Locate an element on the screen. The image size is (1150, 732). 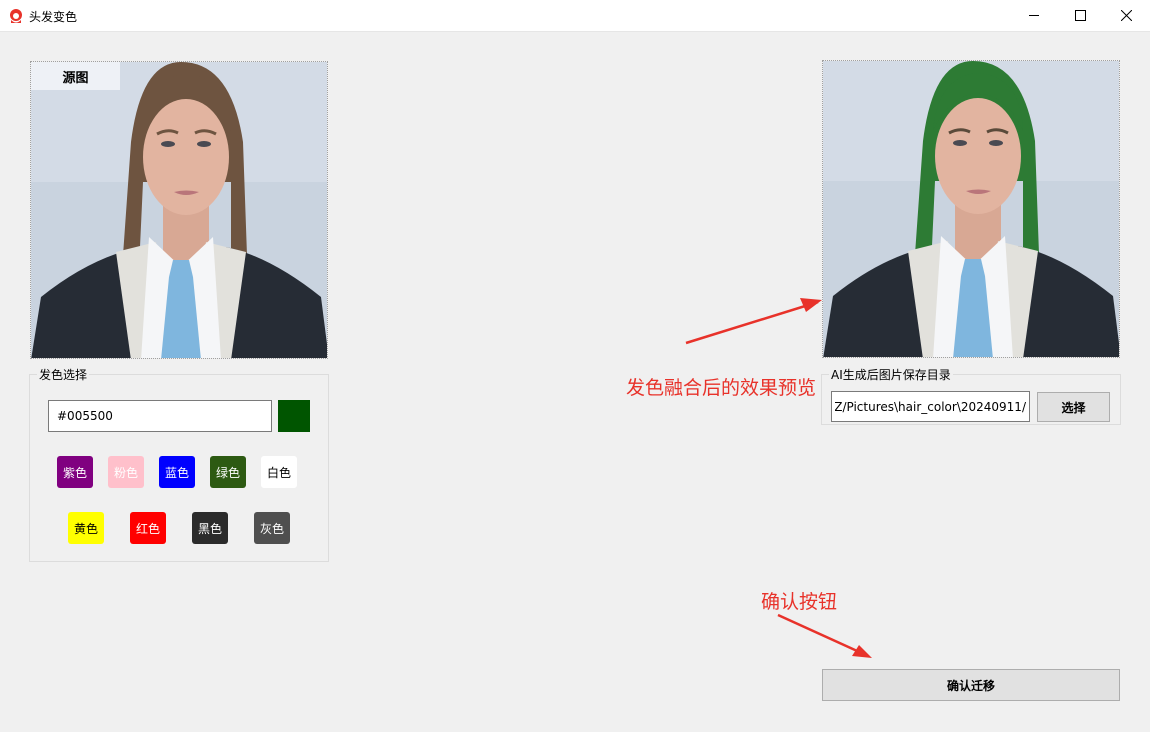
title-bar: 头发变色 is located at coordinates (575, 16).